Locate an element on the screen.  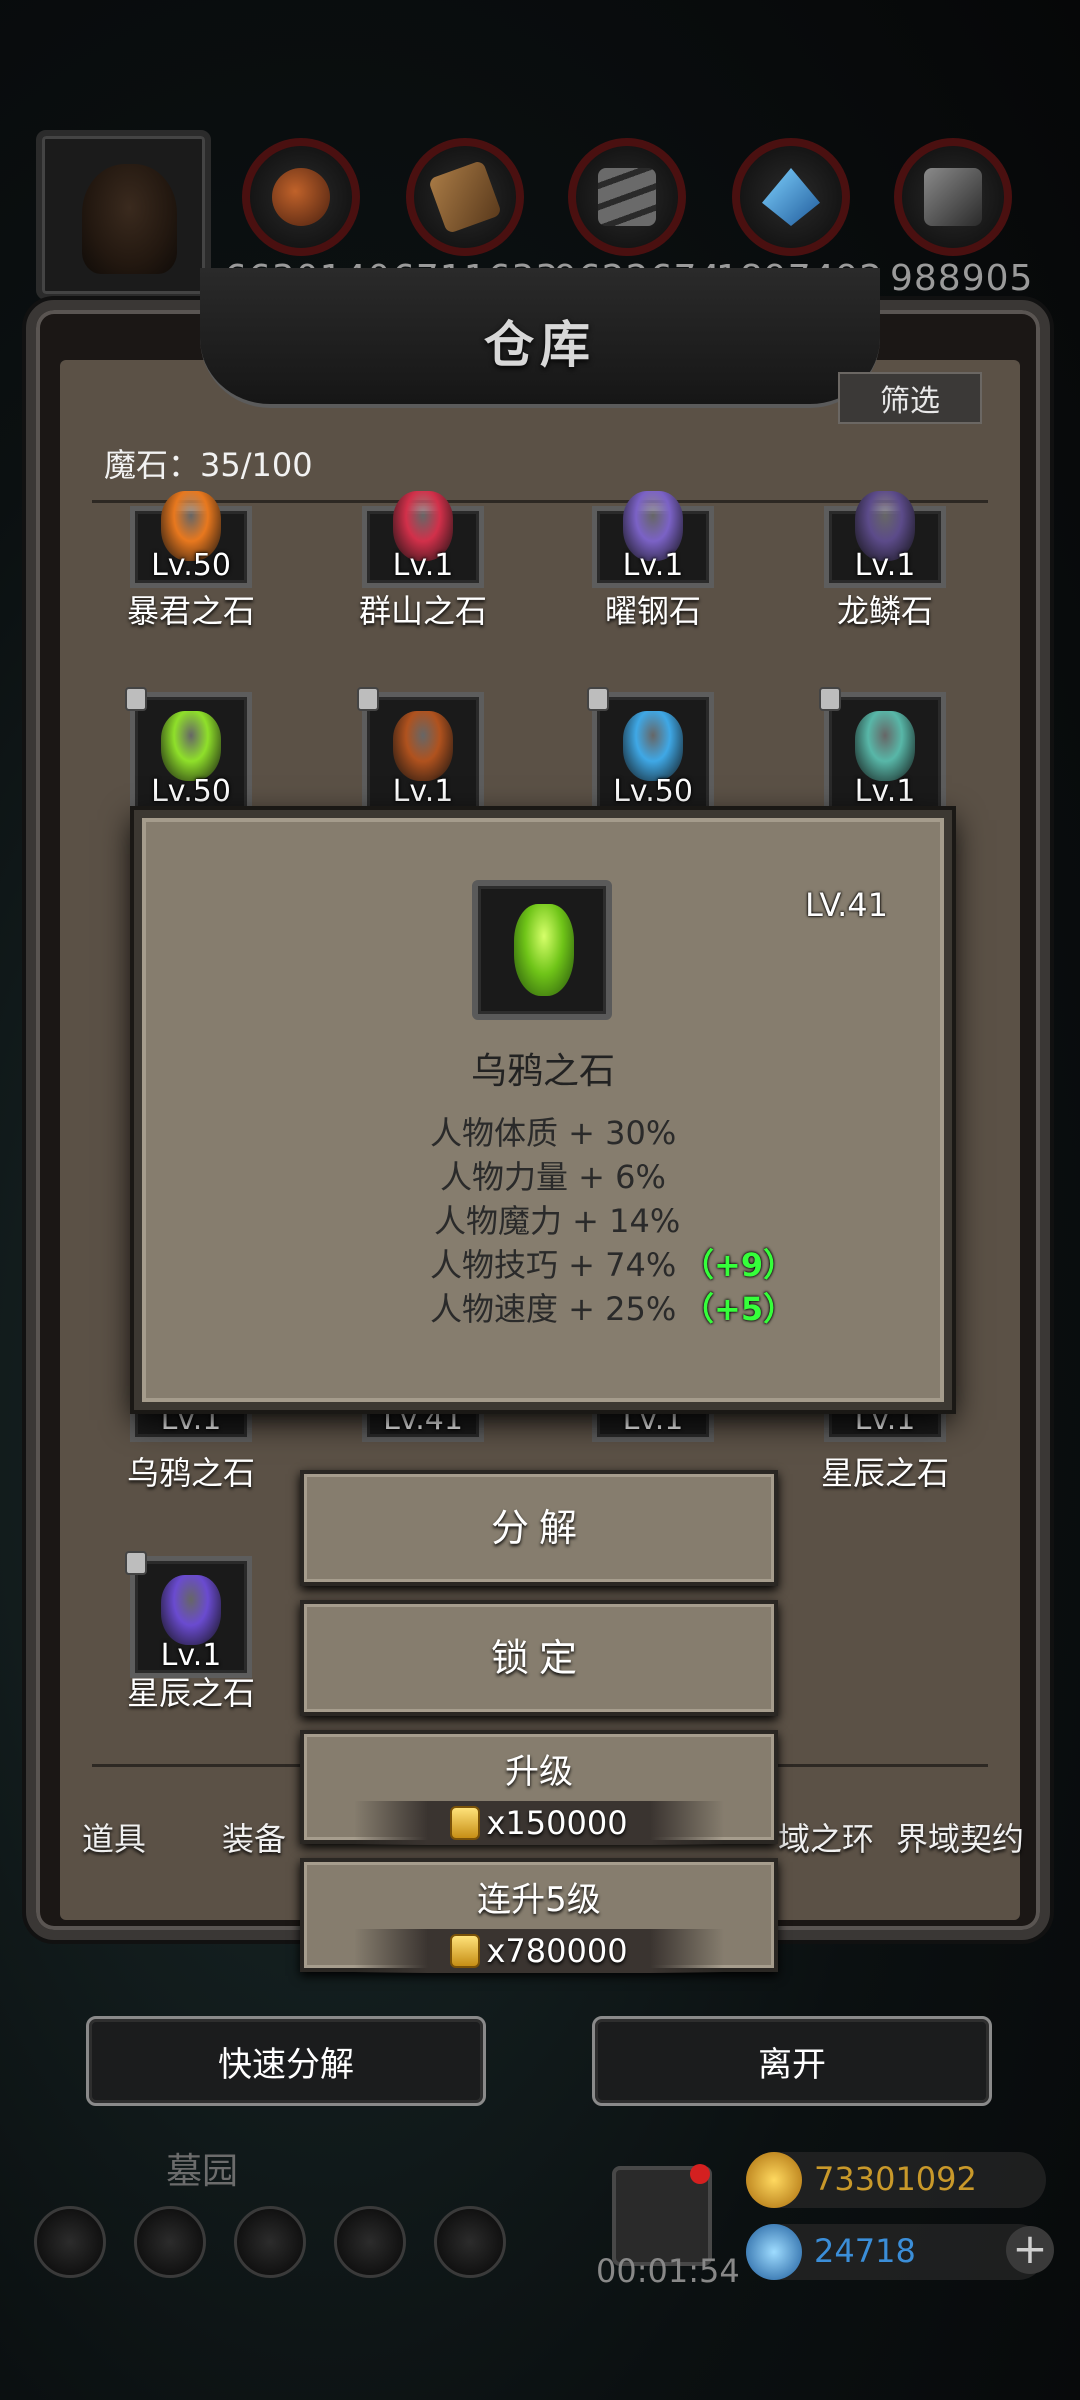
item-detail-name: 乌鸦之石 is located at coordinates (542, 1071).